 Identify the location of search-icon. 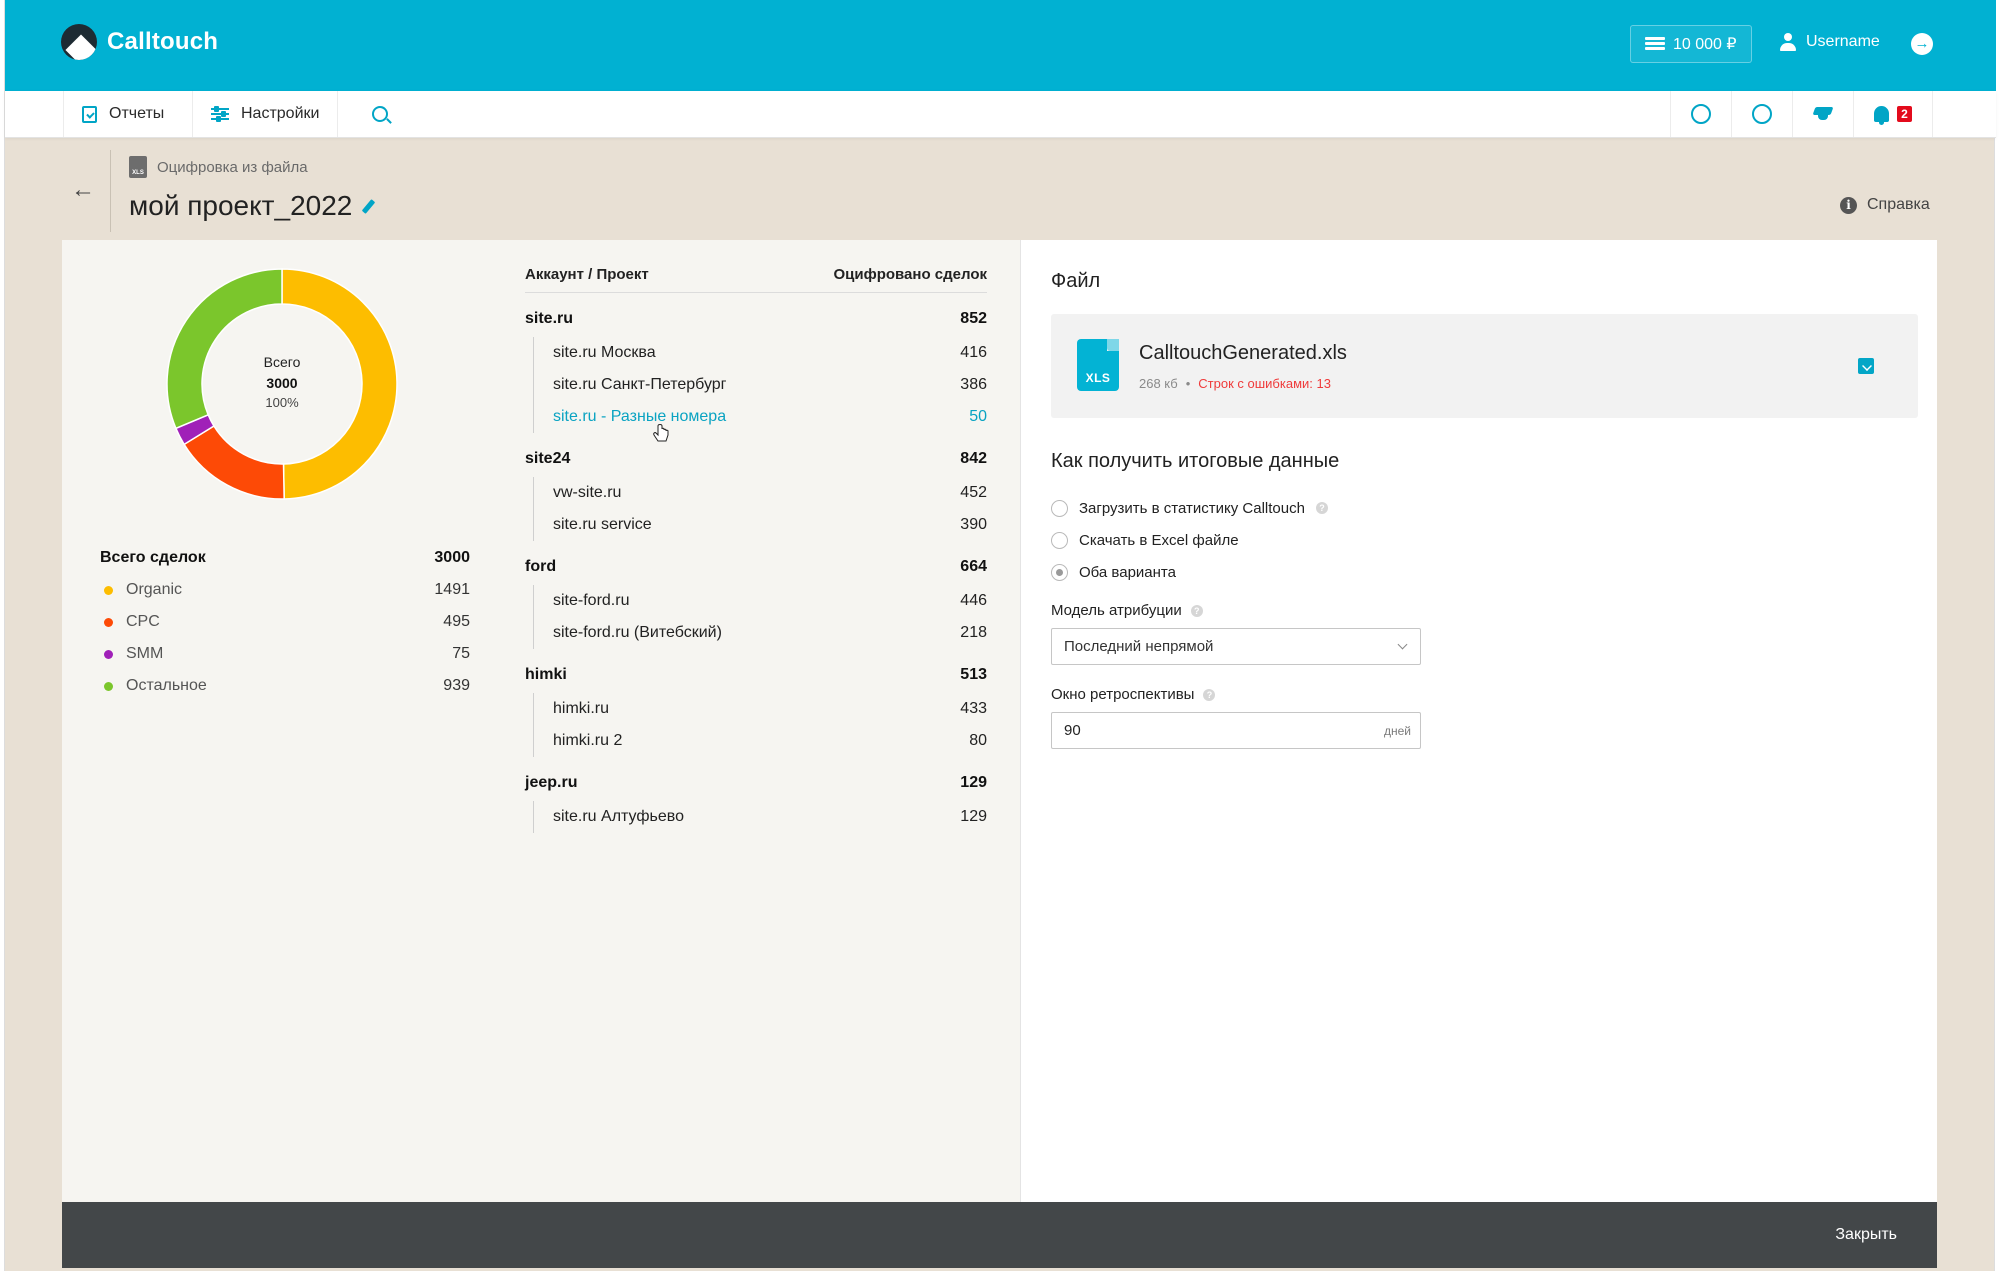
(380, 114).